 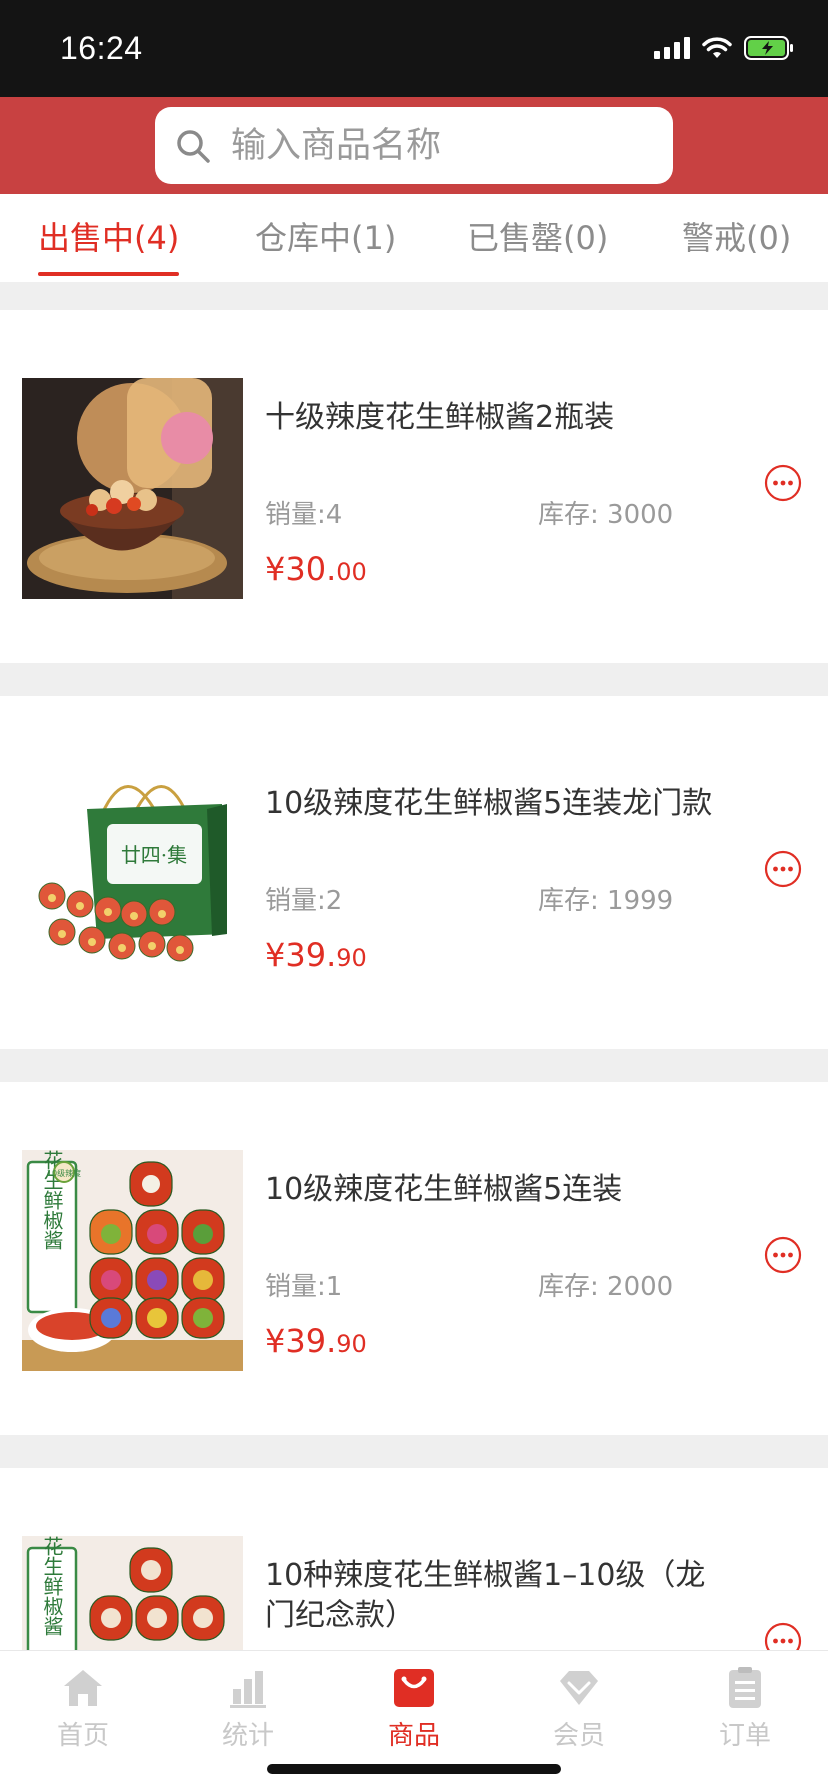 I want to click on product-price: ¥30.00, so click(x=316, y=569).